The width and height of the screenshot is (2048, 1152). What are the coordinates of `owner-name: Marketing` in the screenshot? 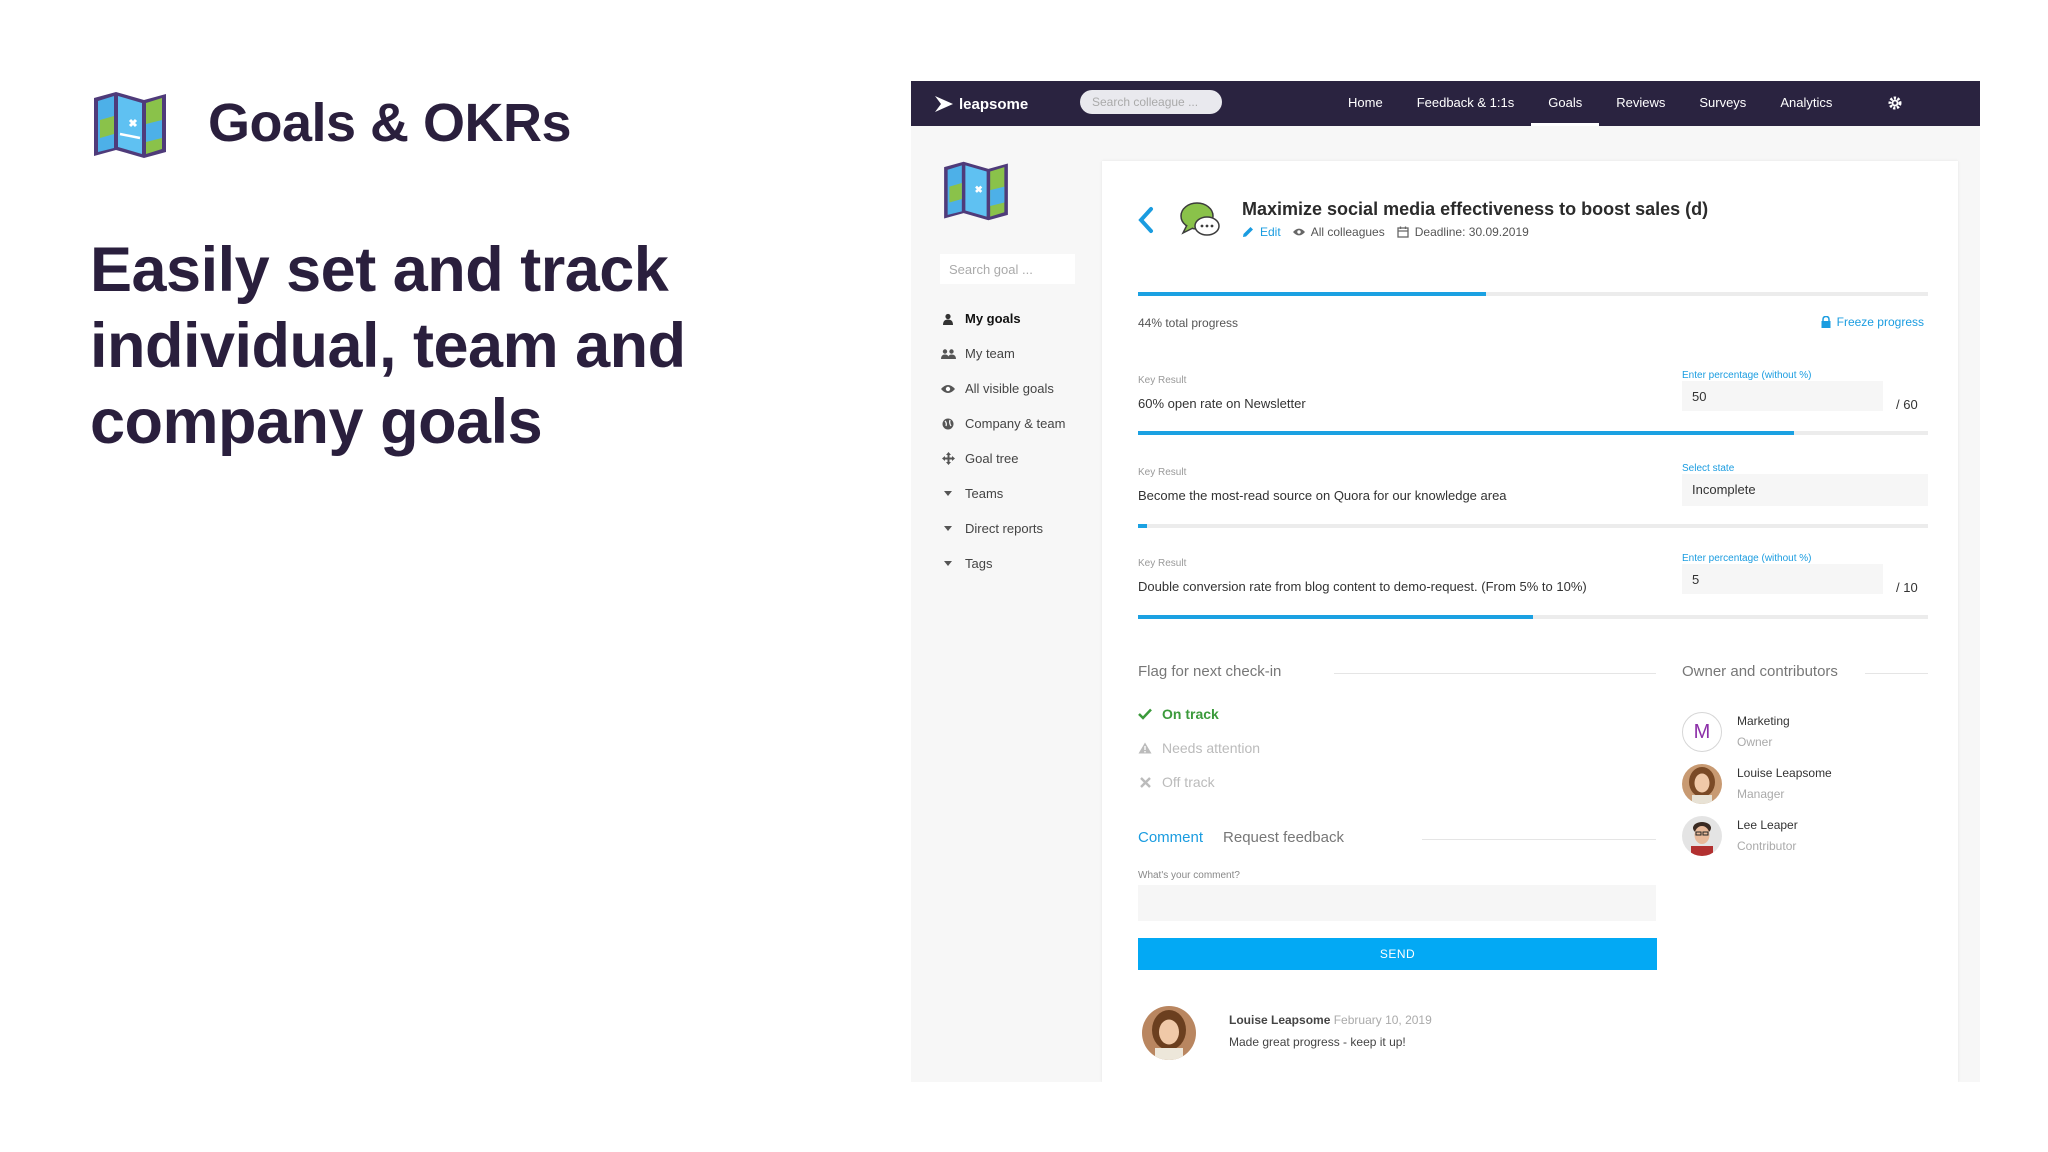 It's located at (1763, 721).